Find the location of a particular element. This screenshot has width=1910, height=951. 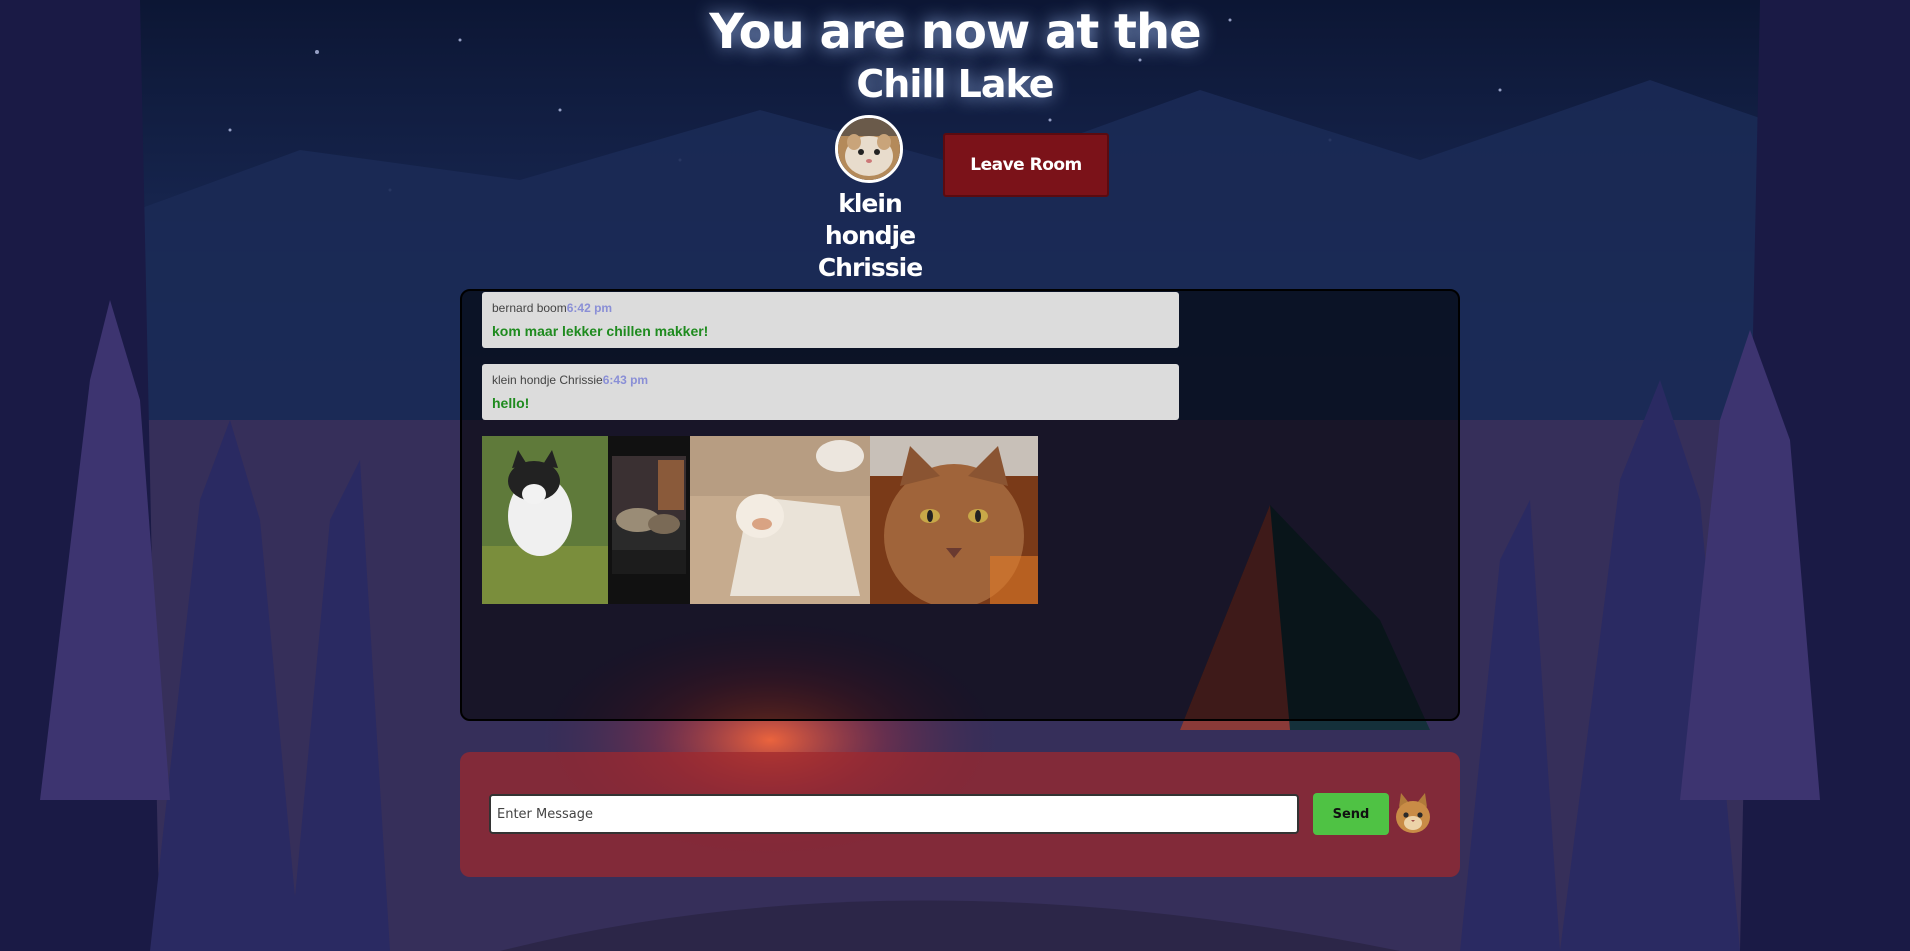

image-message is located at coordinates (760, 520).